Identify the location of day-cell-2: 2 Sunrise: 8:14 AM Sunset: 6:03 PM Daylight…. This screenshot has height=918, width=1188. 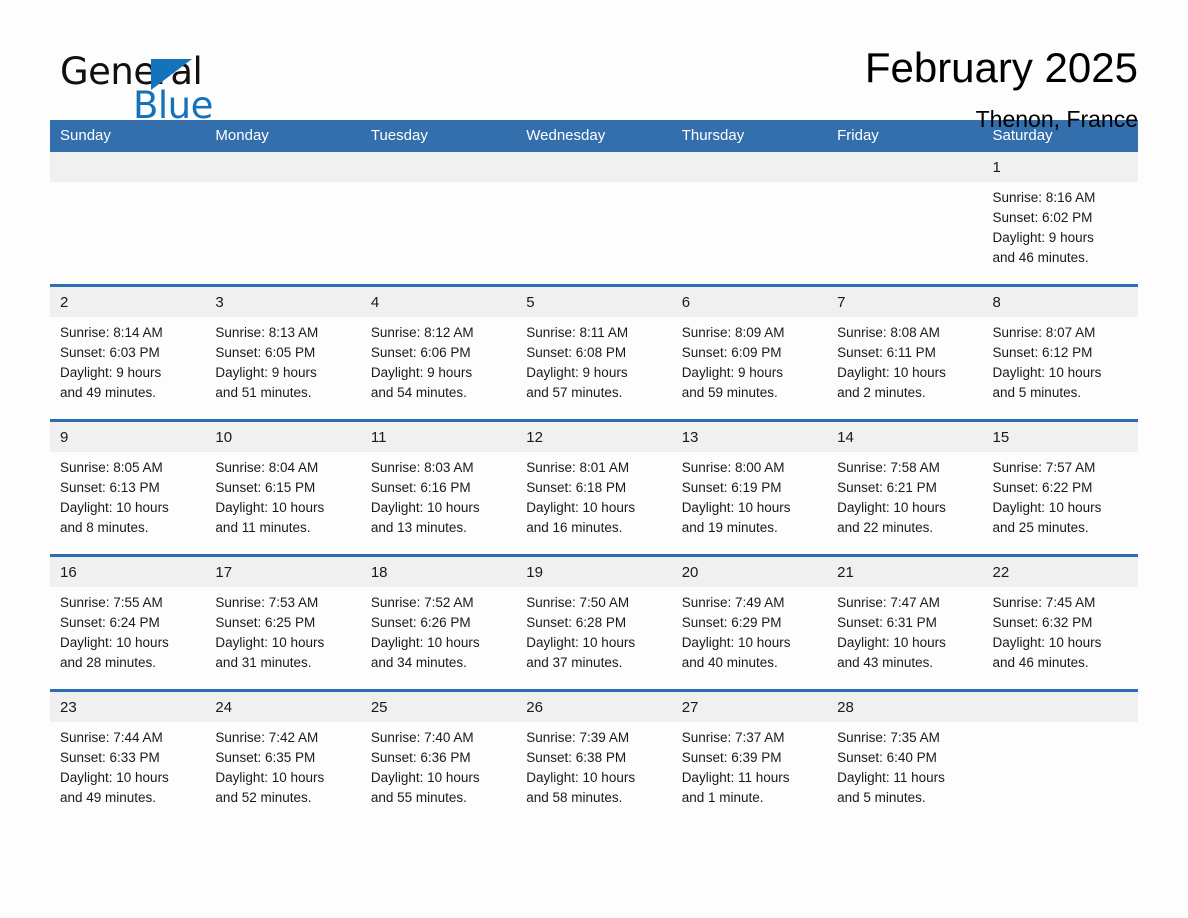
(128, 352).